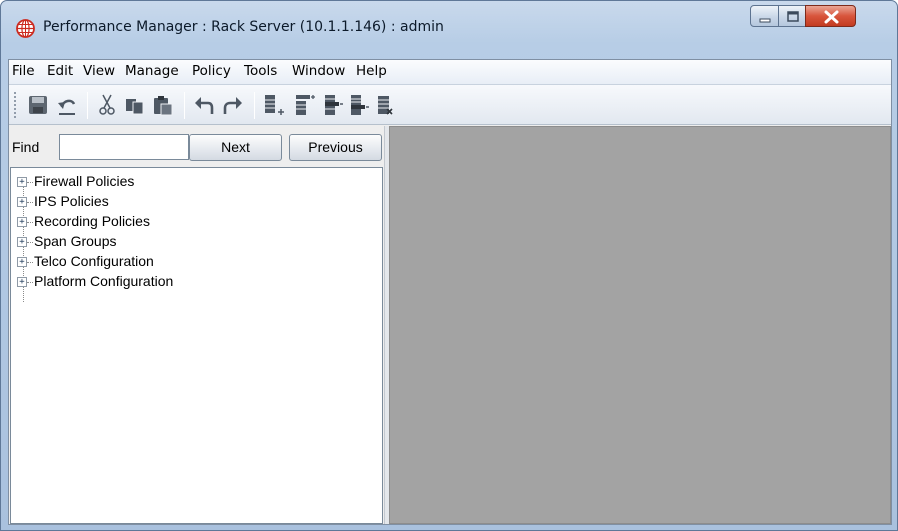  I want to click on tree-node-label: Telco Configuration, so click(94, 261).